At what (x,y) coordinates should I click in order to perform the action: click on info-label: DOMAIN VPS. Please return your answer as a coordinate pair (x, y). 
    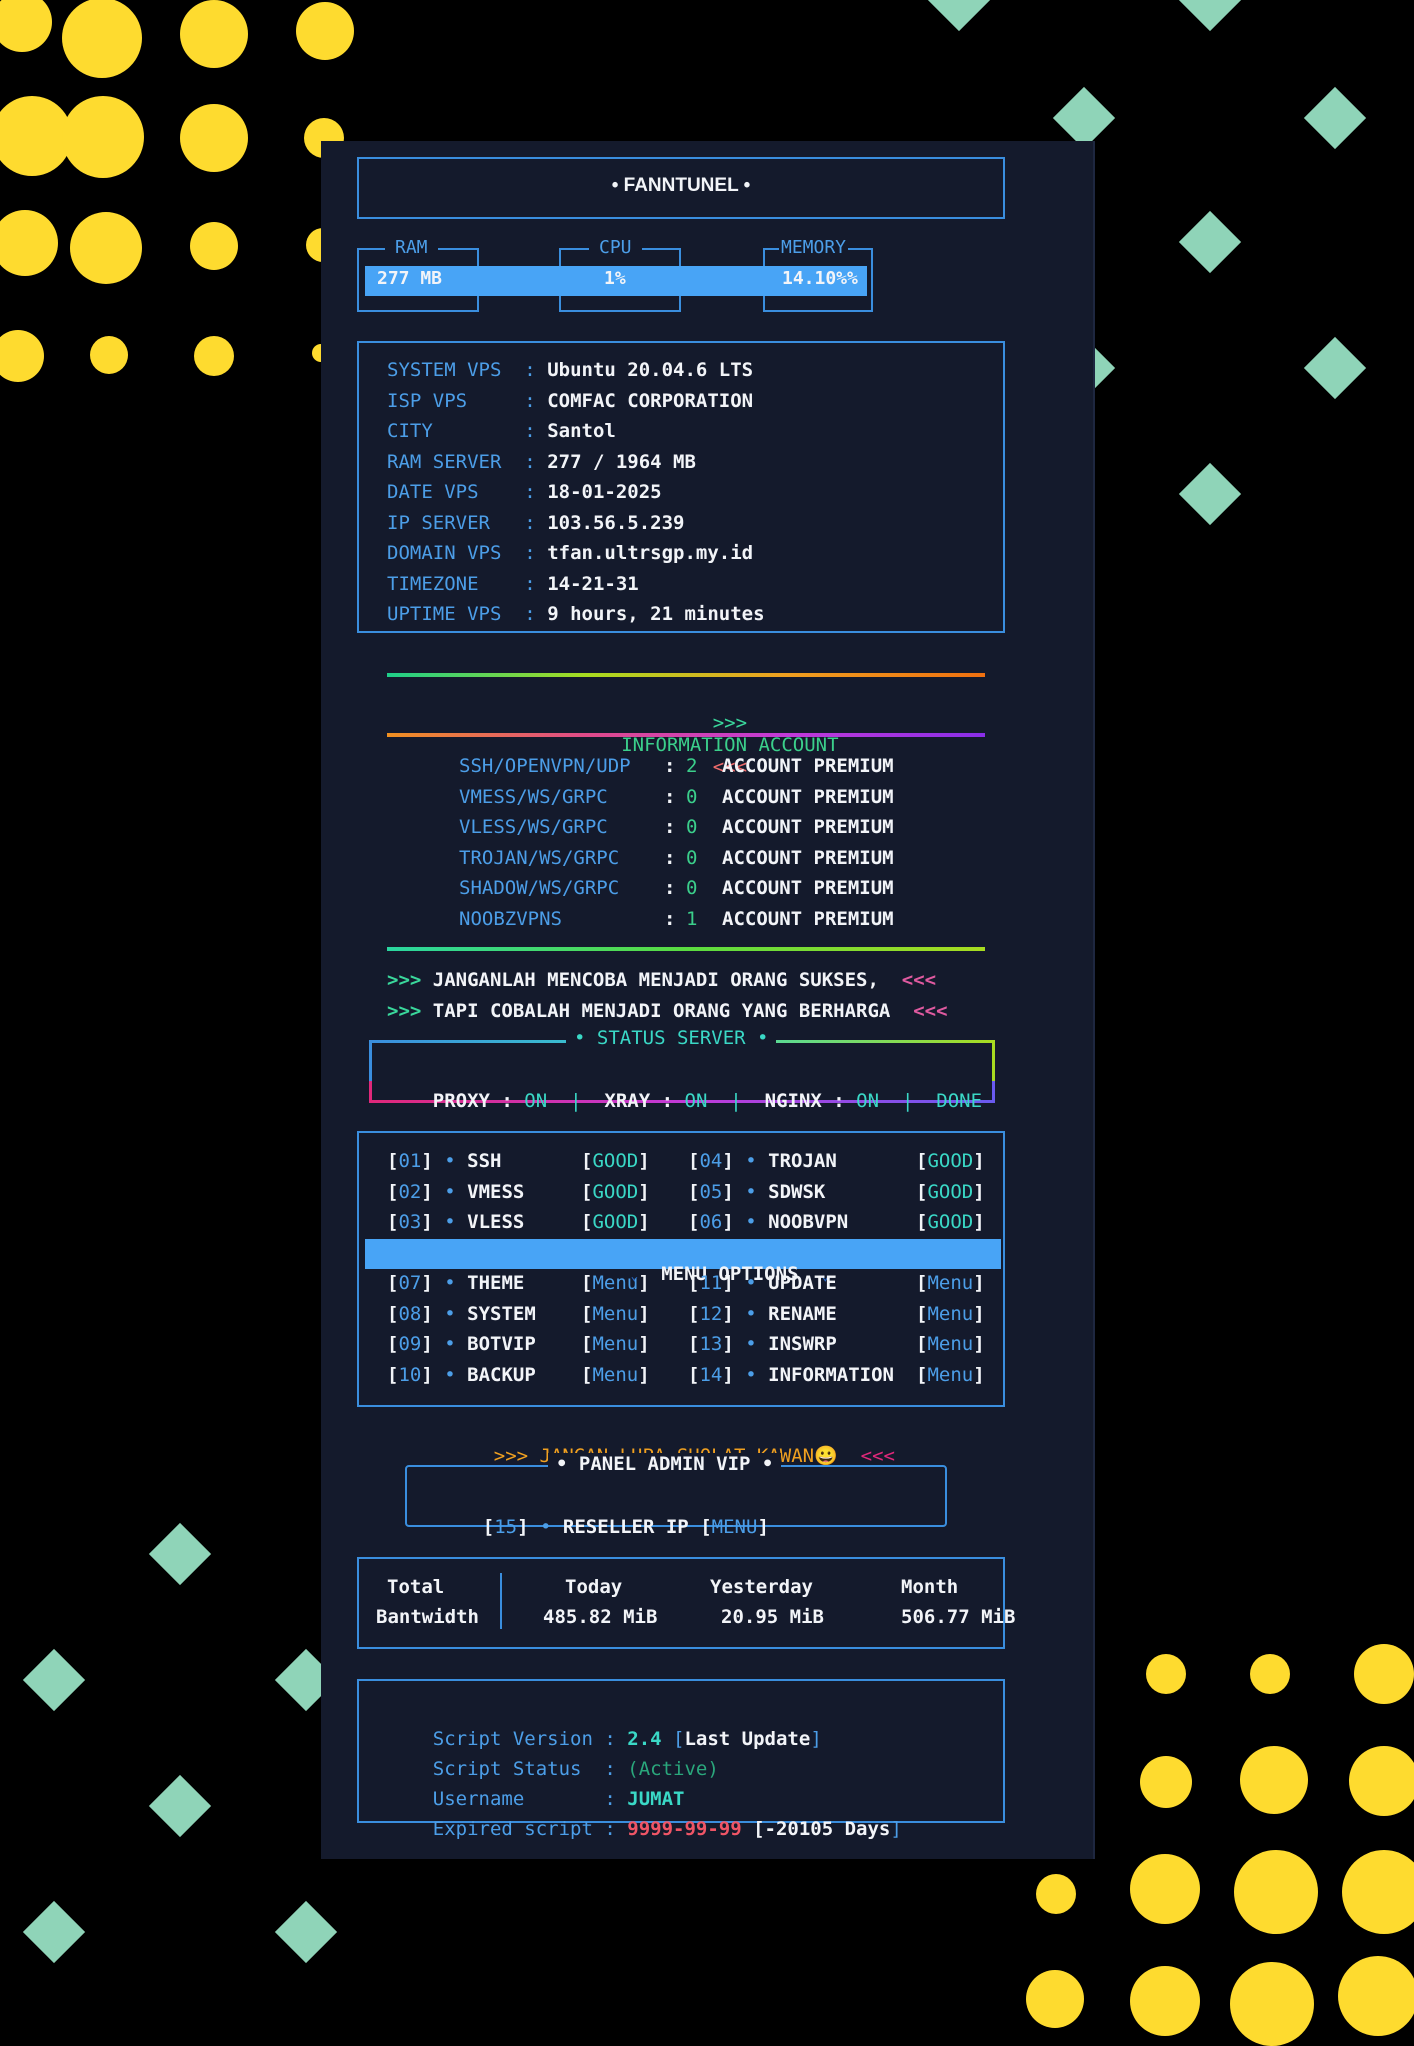
    Looking at the image, I should click on (450, 553).